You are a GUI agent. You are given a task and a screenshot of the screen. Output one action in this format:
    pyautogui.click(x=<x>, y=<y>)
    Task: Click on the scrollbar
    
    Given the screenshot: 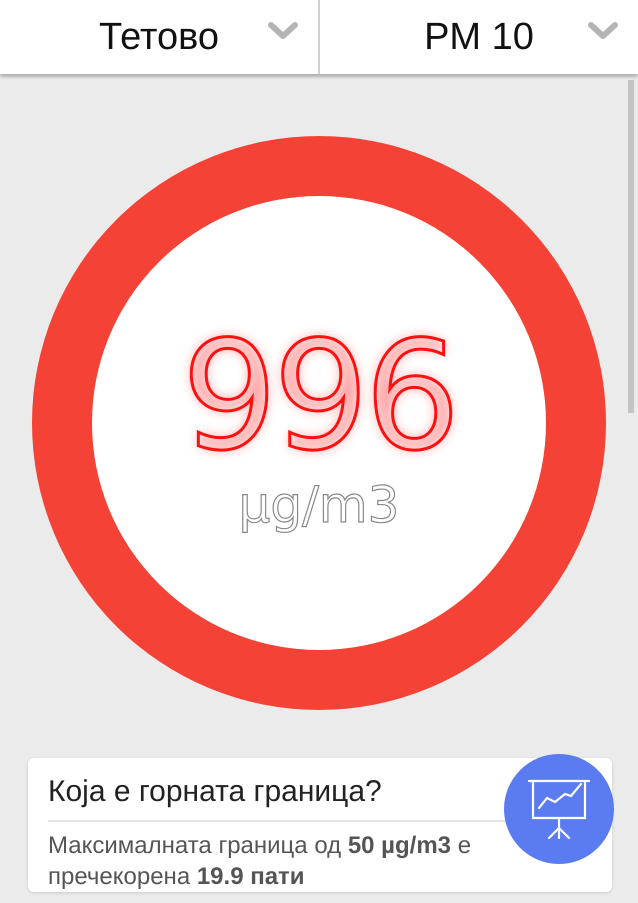 What is the action you would take?
    pyautogui.click(x=631, y=246)
    